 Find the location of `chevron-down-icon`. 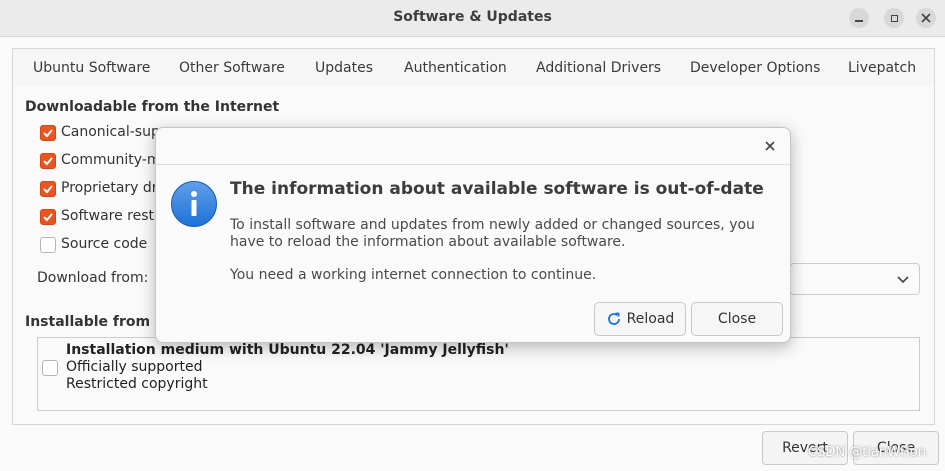

chevron-down-icon is located at coordinates (903, 280).